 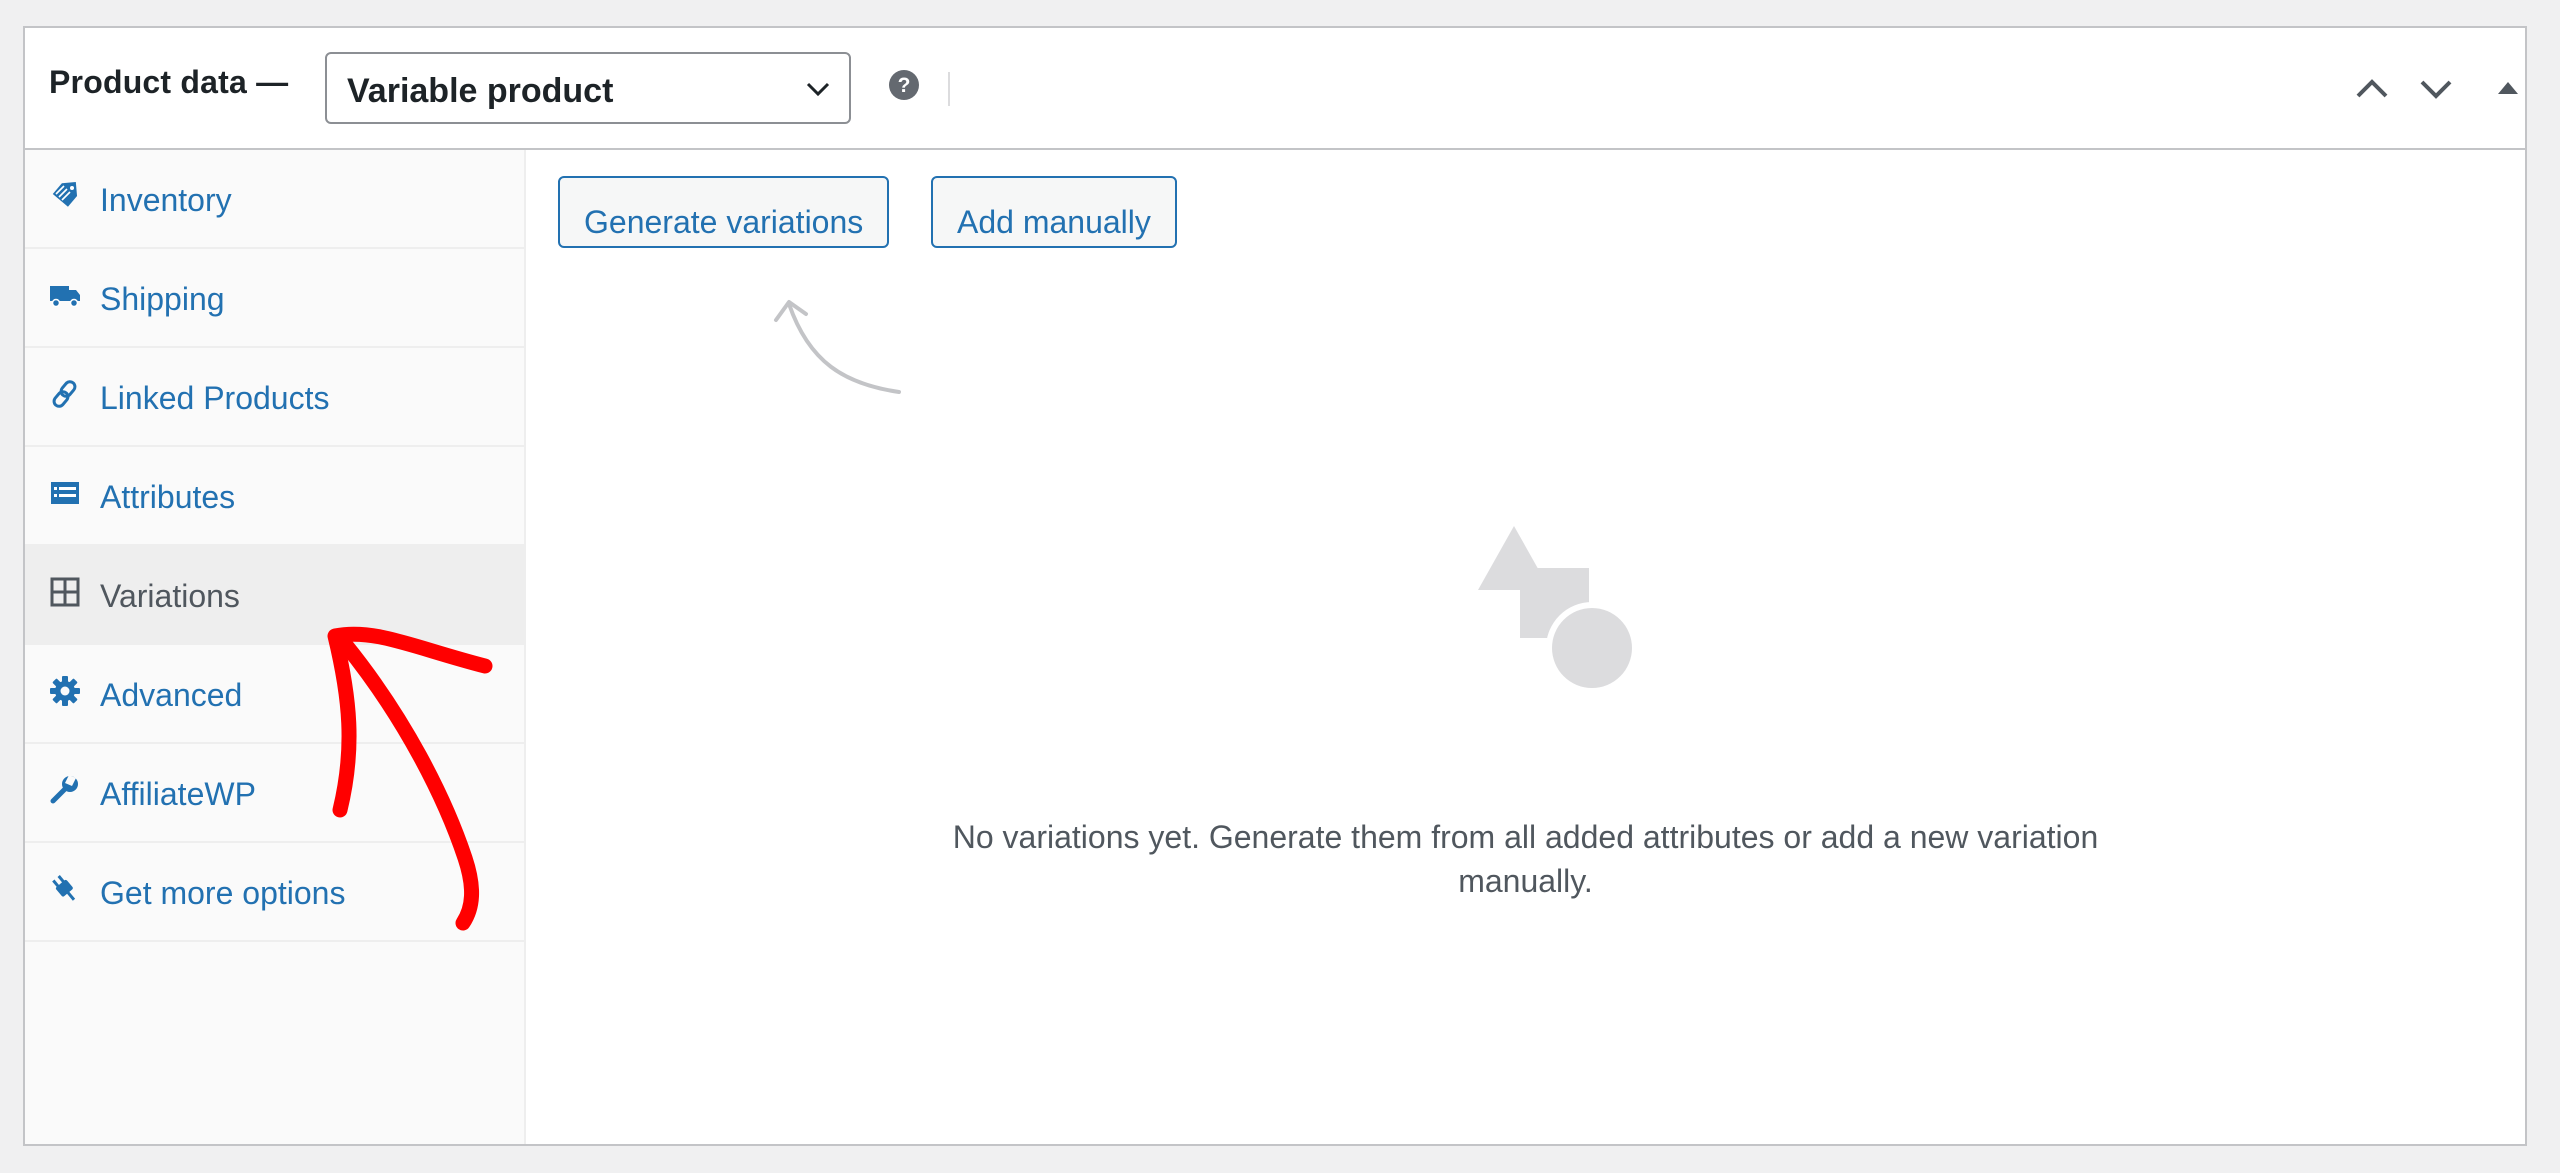 I want to click on truck-icon, so click(x=65, y=297).